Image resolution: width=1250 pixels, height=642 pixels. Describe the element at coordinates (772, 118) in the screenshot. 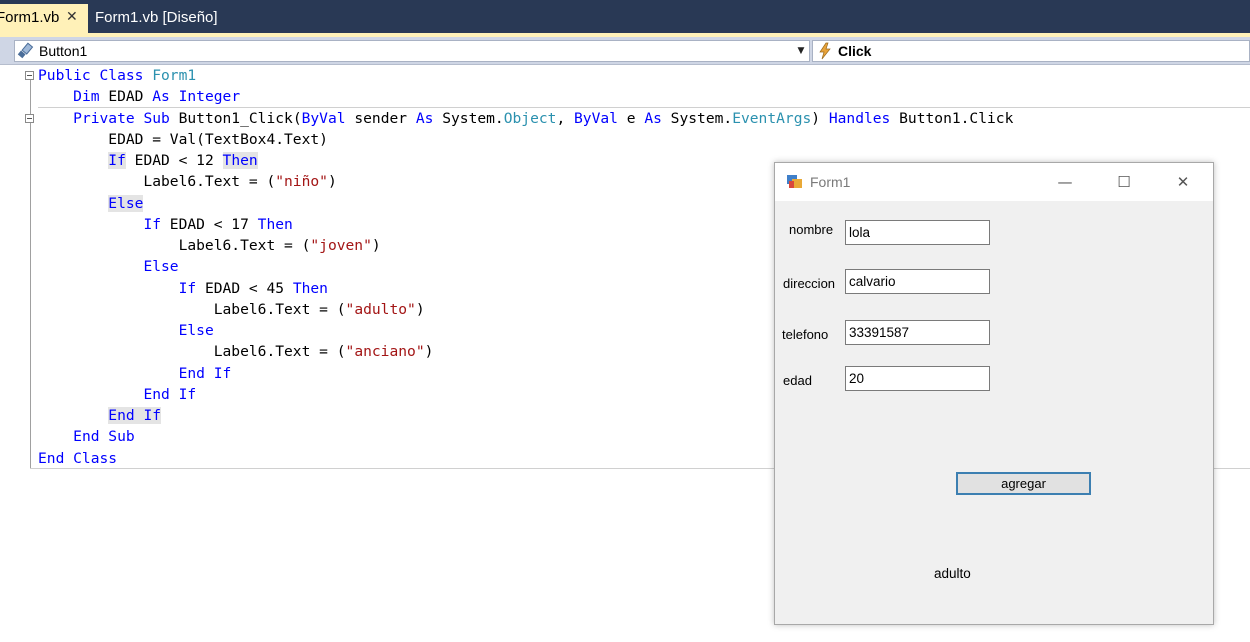

I see `code-token: EventArgs` at that location.